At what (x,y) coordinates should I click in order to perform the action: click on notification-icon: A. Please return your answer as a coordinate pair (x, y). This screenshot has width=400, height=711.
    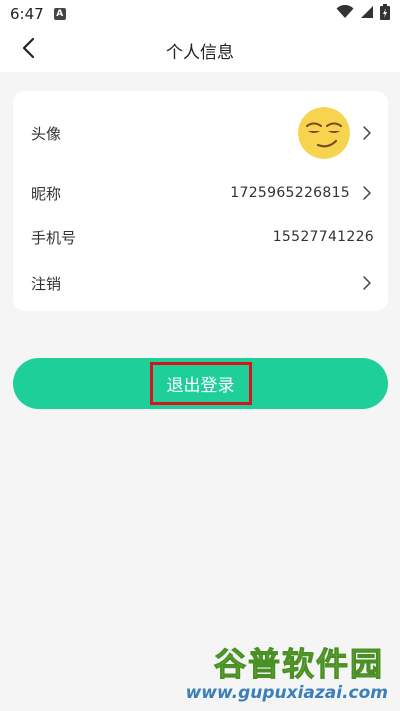
    Looking at the image, I should click on (59, 14).